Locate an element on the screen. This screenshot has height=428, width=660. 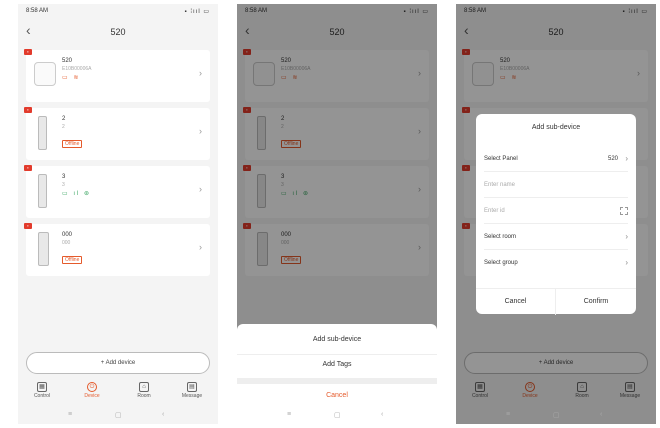
device-name: 2 is located at coordinates (64, 119).